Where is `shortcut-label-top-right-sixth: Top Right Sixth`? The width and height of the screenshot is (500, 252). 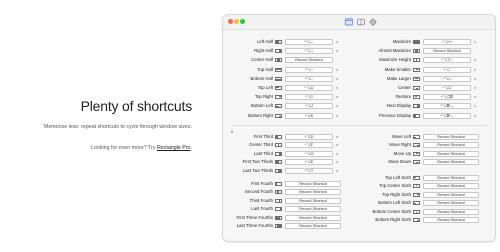
shortcut-label-top-right-sixth: Top Right Sixth is located at coordinates (396, 194).